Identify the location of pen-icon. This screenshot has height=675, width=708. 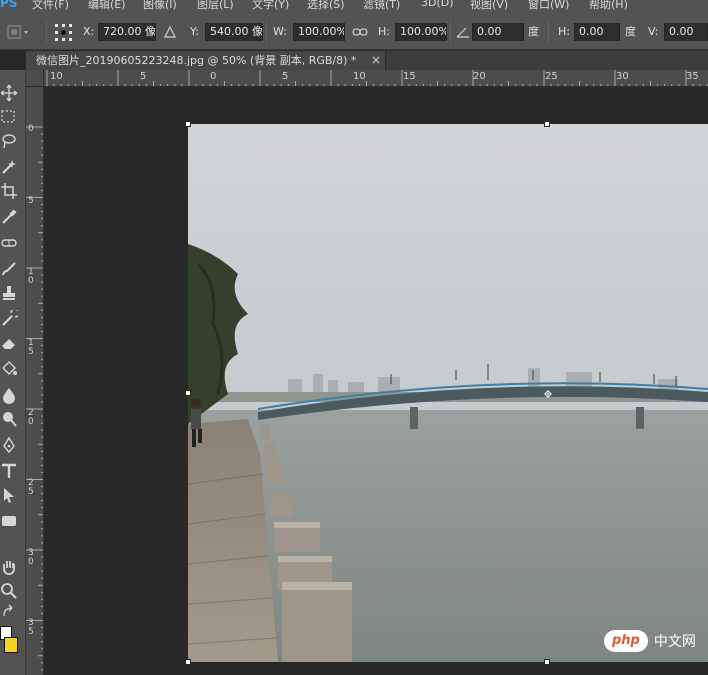
(9, 447).